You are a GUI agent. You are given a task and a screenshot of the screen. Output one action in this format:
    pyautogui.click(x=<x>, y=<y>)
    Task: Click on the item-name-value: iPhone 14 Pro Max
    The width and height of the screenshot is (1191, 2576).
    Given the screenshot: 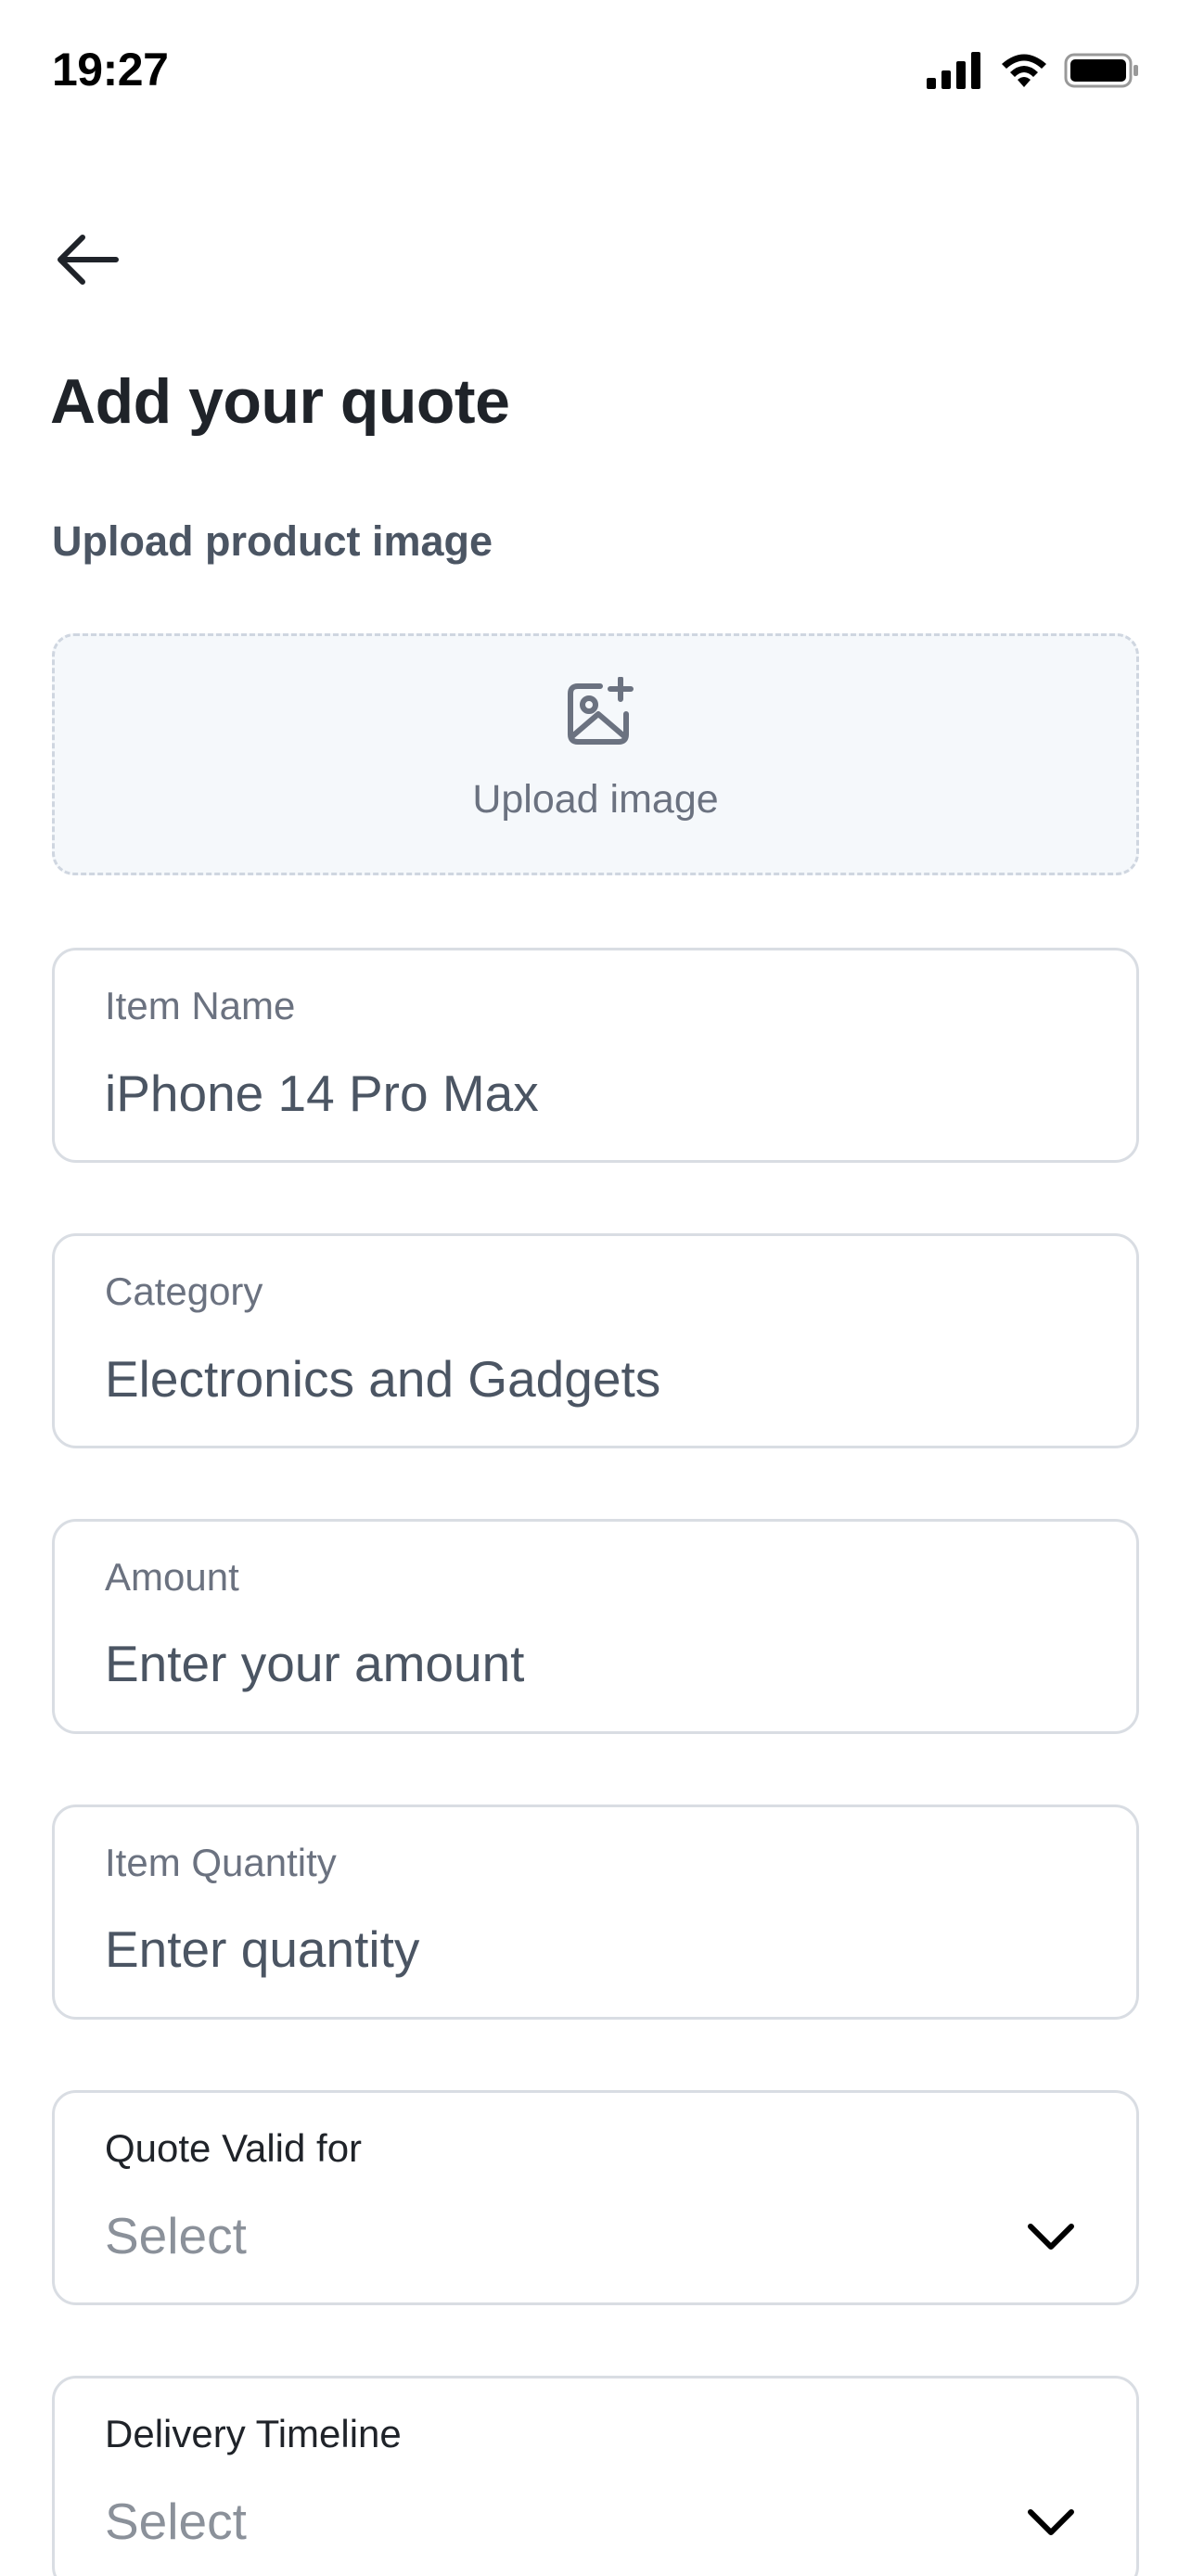 What is the action you would take?
    pyautogui.click(x=322, y=1093)
    